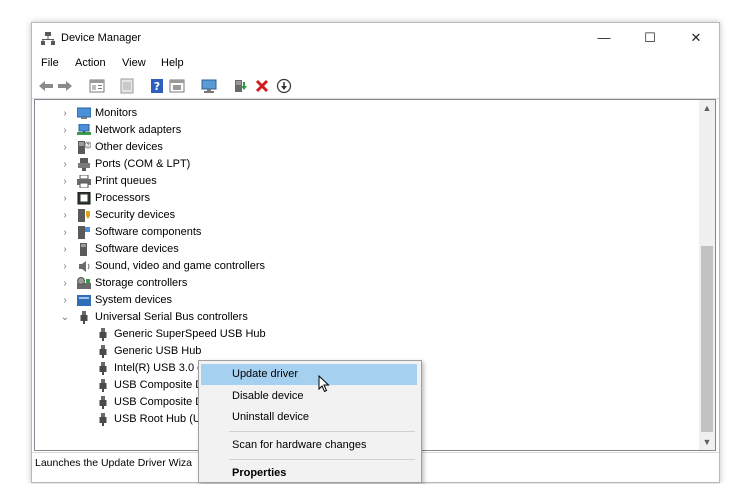 The height and width of the screenshot is (484, 750). What do you see at coordinates (604, 38) in the screenshot?
I see `minimize-button: —` at bounding box center [604, 38].